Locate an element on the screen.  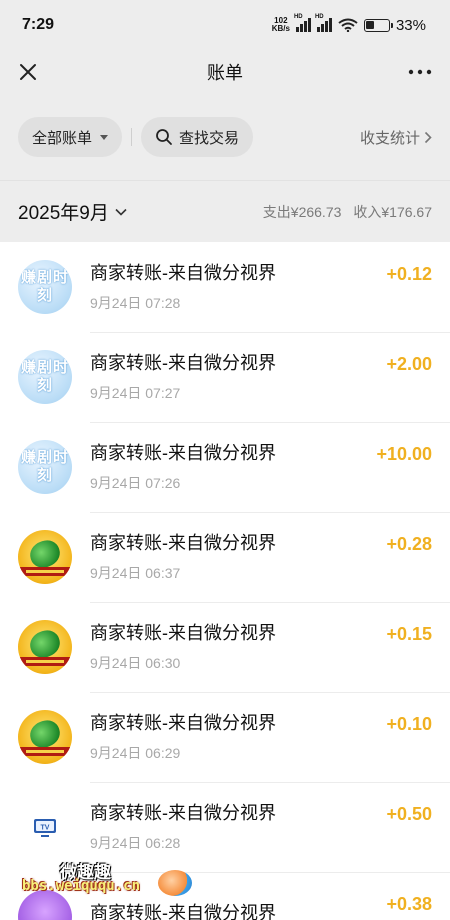
transaction-info: 商家转账-来自微分视界 9月24日 06:37 is located at coordinates (238, 557).